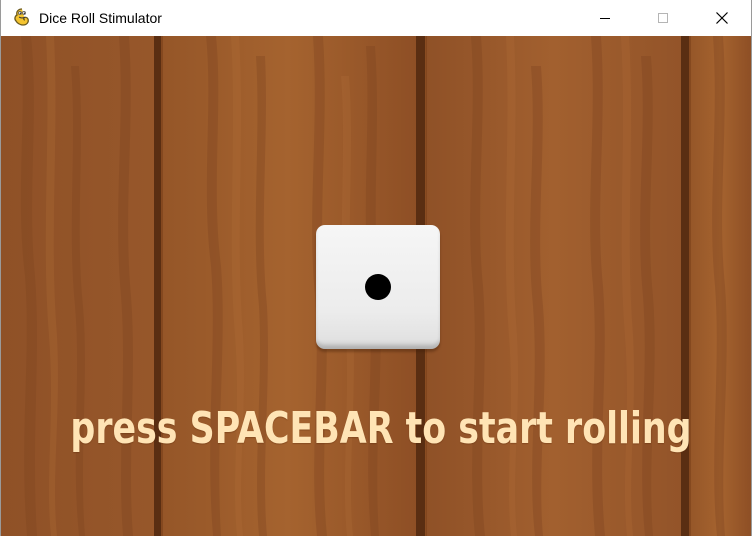 Image resolution: width=752 pixels, height=536 pixels. Describe the element at coordinates (381, 429) in the screenshot. I see `start-prompt-text: press SPACEBAR to start rolling` at that location.